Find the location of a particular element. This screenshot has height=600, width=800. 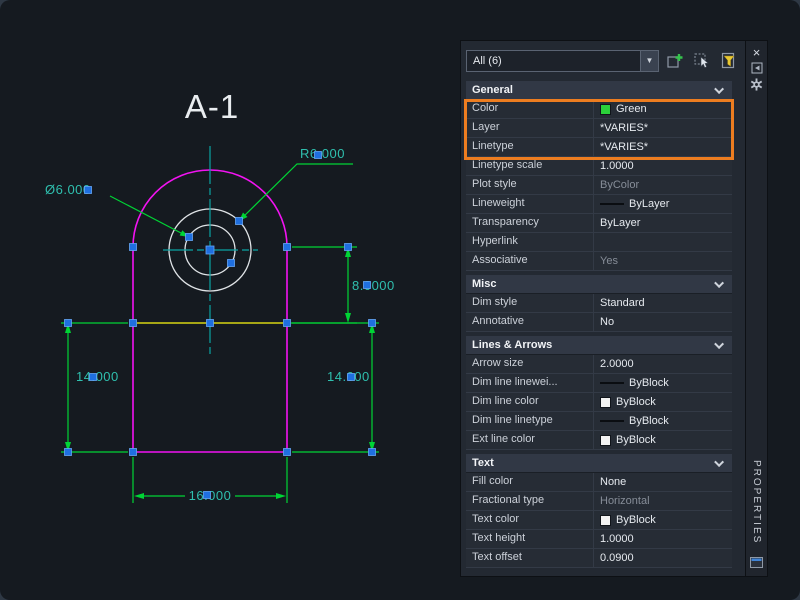

property-row-annotative: Annotative No is located at coordinates (599, 322).